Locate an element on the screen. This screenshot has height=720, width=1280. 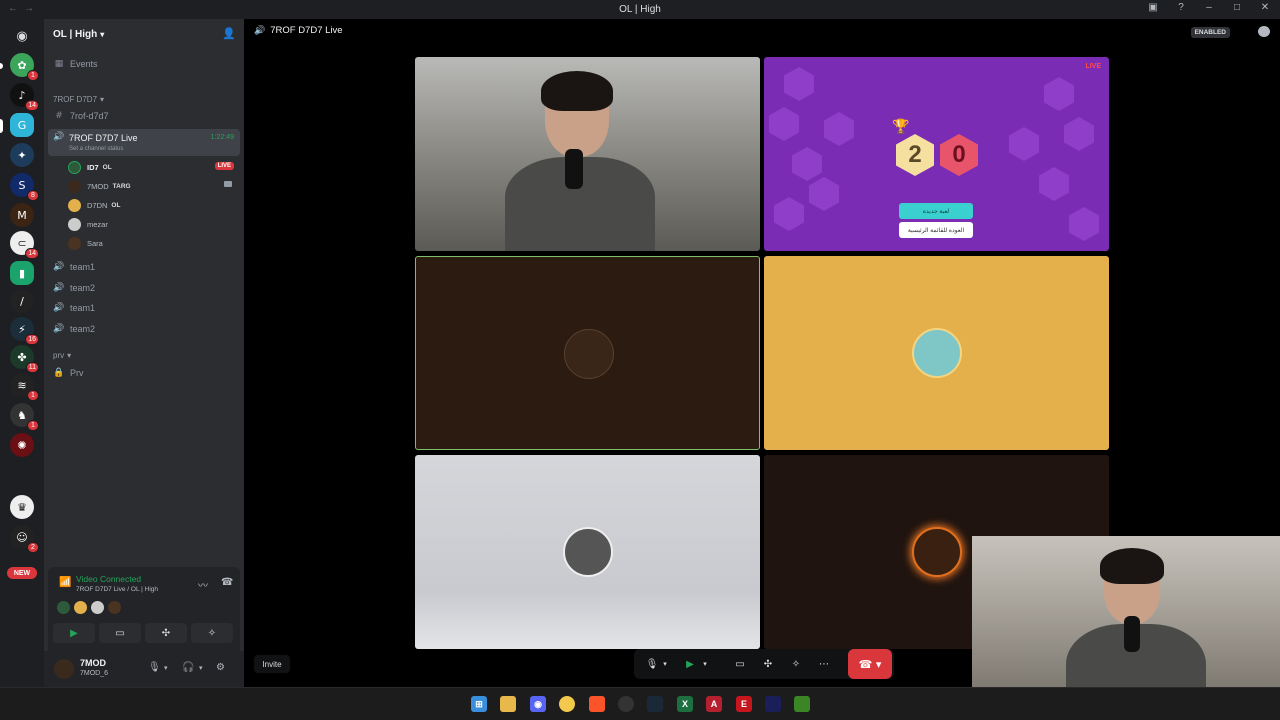
server-icon: ☺ 2 is located at coordinates (24, 539).